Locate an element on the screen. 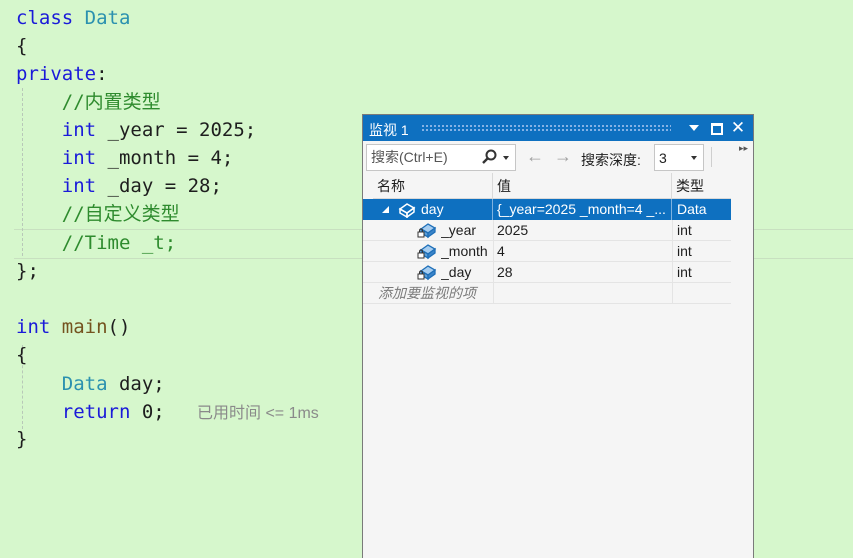 The height and width of the screenshot is (558, 853). code-line: }; is located at coordinates (27, 271).